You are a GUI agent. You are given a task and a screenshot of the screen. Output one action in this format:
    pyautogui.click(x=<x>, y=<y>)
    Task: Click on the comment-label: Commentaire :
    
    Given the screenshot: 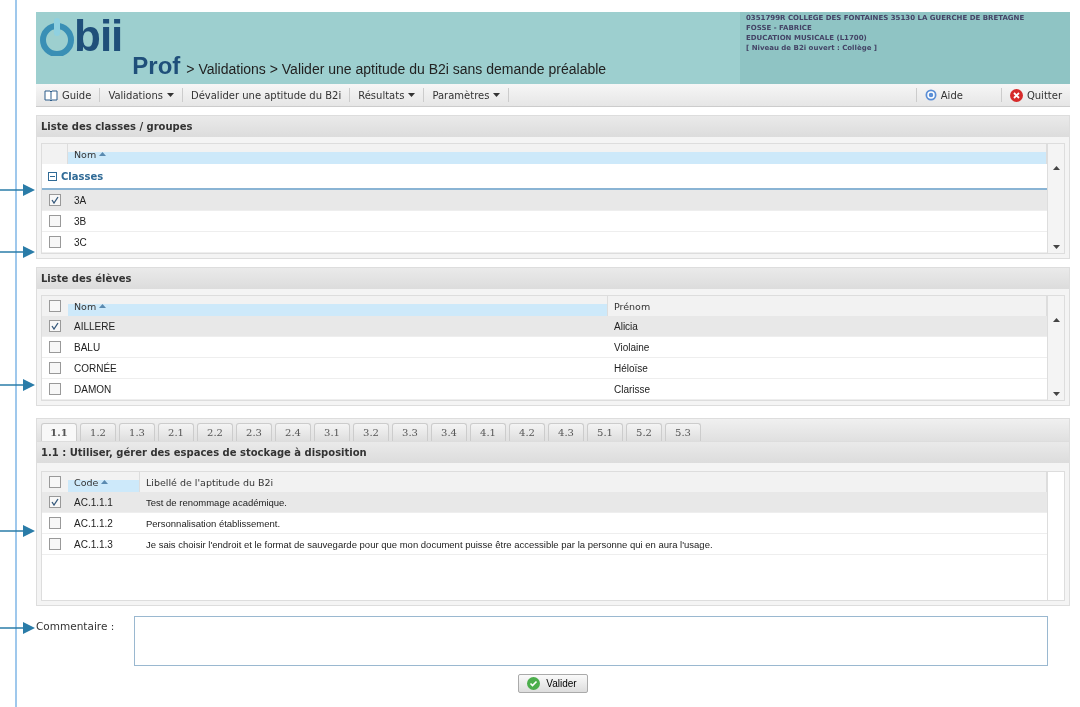 What is the action you would take?
    pyautogui.click(x=76, y=626)
    